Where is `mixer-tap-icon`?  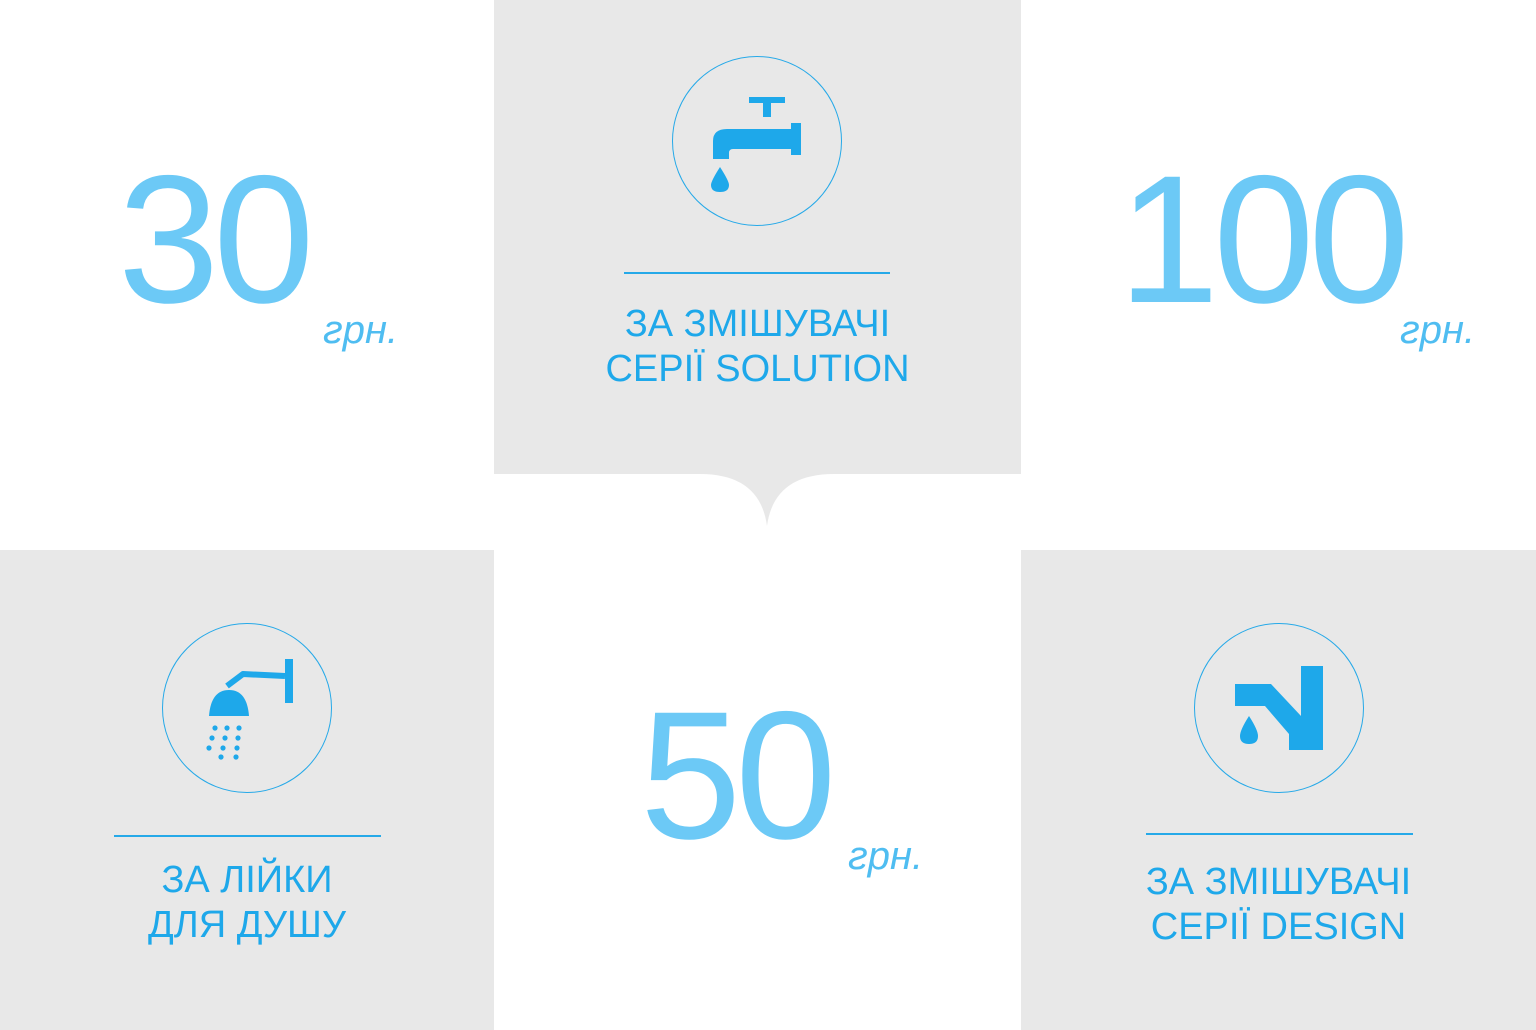 mixer-tap-icon is located at coordinates (1279, 708).